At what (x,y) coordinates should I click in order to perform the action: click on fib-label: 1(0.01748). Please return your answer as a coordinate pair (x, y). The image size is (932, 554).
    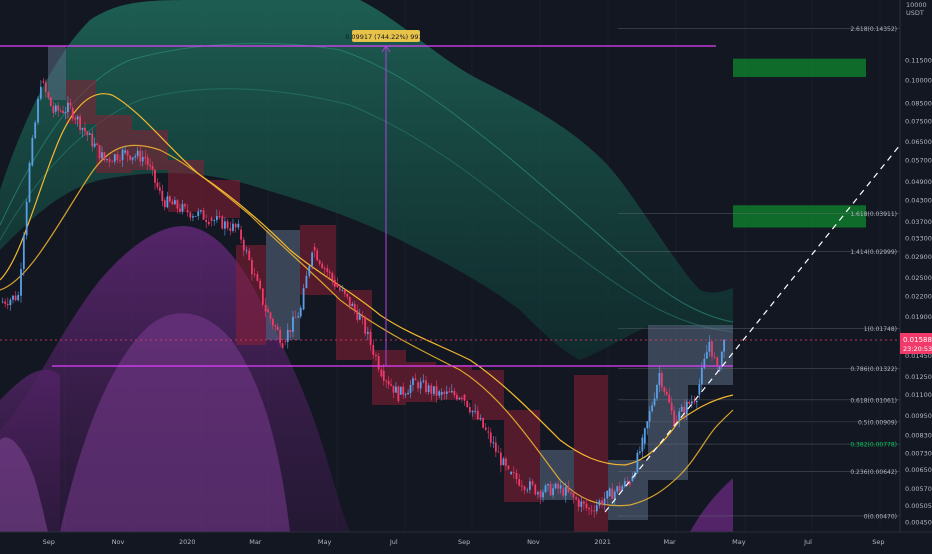
    Looking at the image, I should click on (880, 329).